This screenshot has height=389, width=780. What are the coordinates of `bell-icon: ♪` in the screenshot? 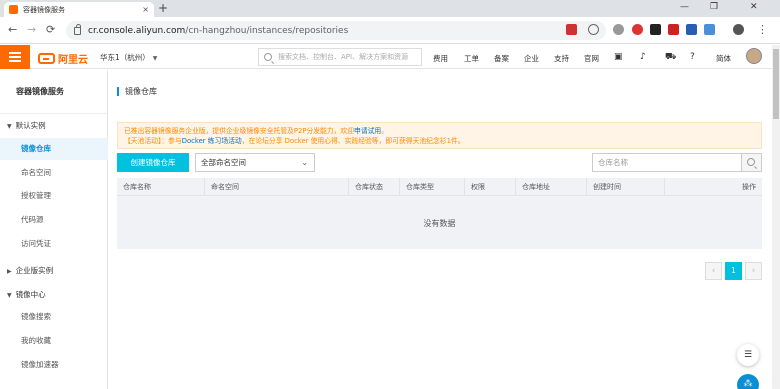 It's located at (643, 57).